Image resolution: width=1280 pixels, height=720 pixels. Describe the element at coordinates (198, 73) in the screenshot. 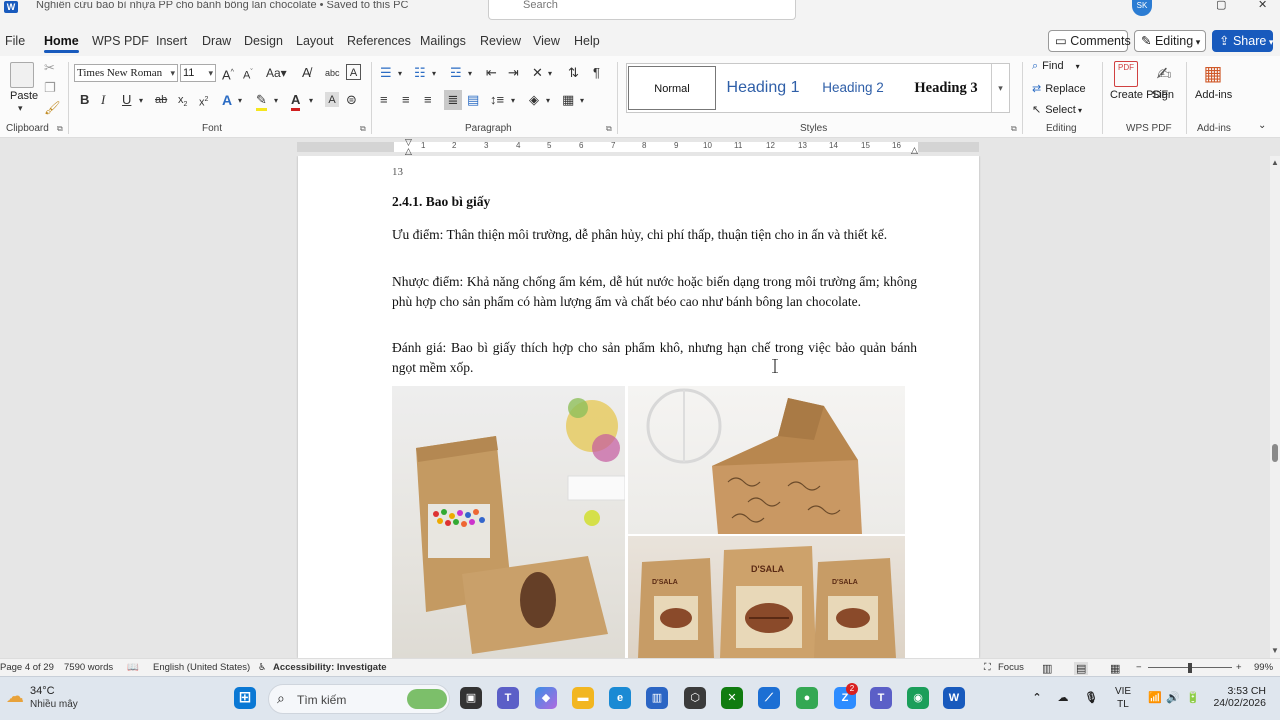

I see `font-size-select: 11 ▾` at that location.